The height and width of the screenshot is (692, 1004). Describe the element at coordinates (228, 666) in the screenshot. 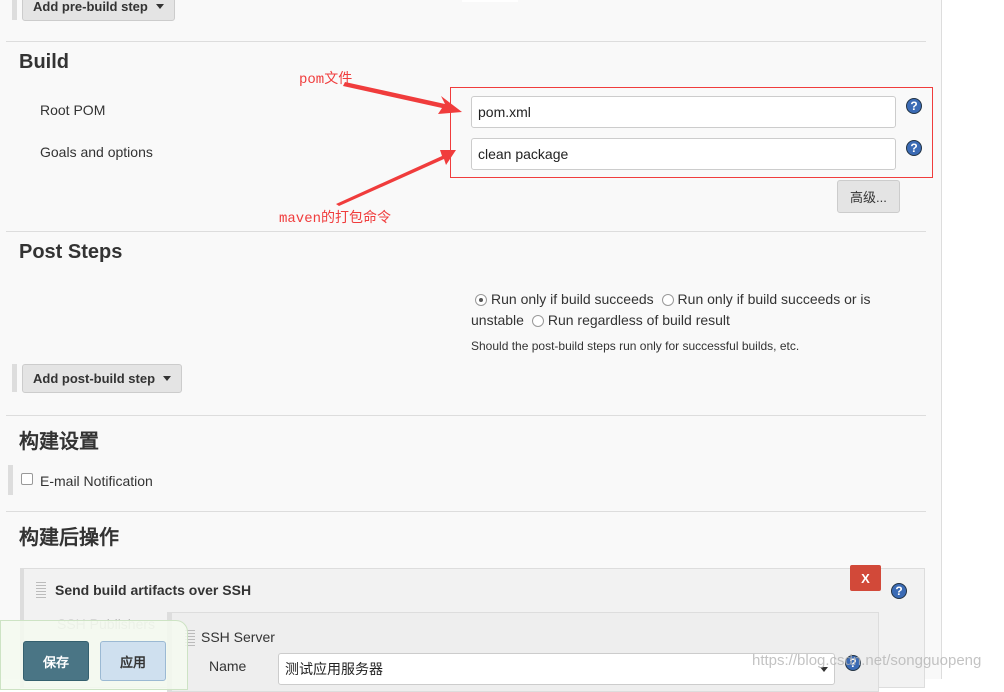

I see `name-label: Name` at that location.